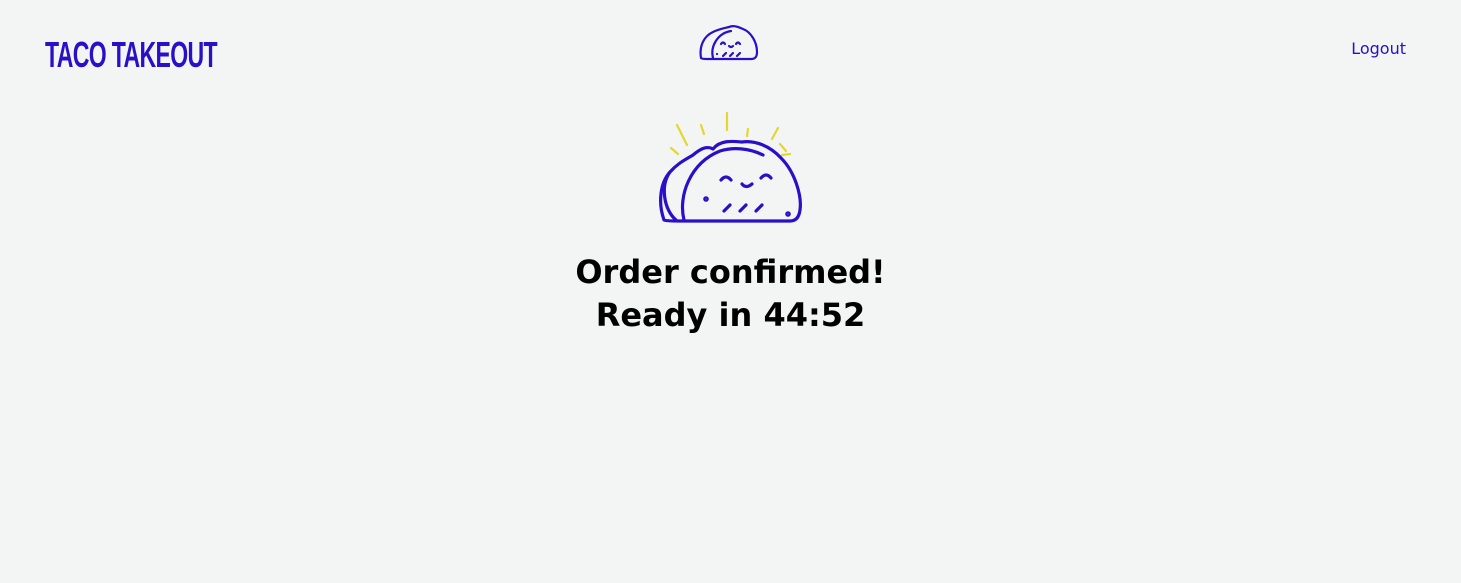  What do you see at coordinates (730, 272) in the screenshot?
I see `order-confirmed-heading: Order confirmed!` at bounding box center [730, 272].